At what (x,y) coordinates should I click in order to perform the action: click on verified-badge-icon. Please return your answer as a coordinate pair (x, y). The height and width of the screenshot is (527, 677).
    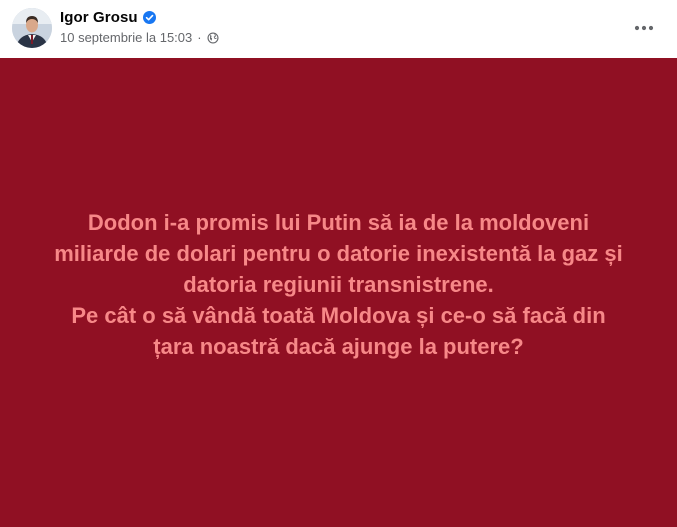
    Looking at the image, I should click on (149, 17).